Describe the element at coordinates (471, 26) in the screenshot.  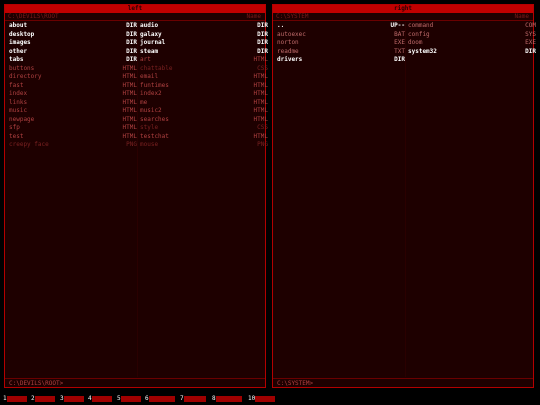
I see `file-entry: command COM` at that location.